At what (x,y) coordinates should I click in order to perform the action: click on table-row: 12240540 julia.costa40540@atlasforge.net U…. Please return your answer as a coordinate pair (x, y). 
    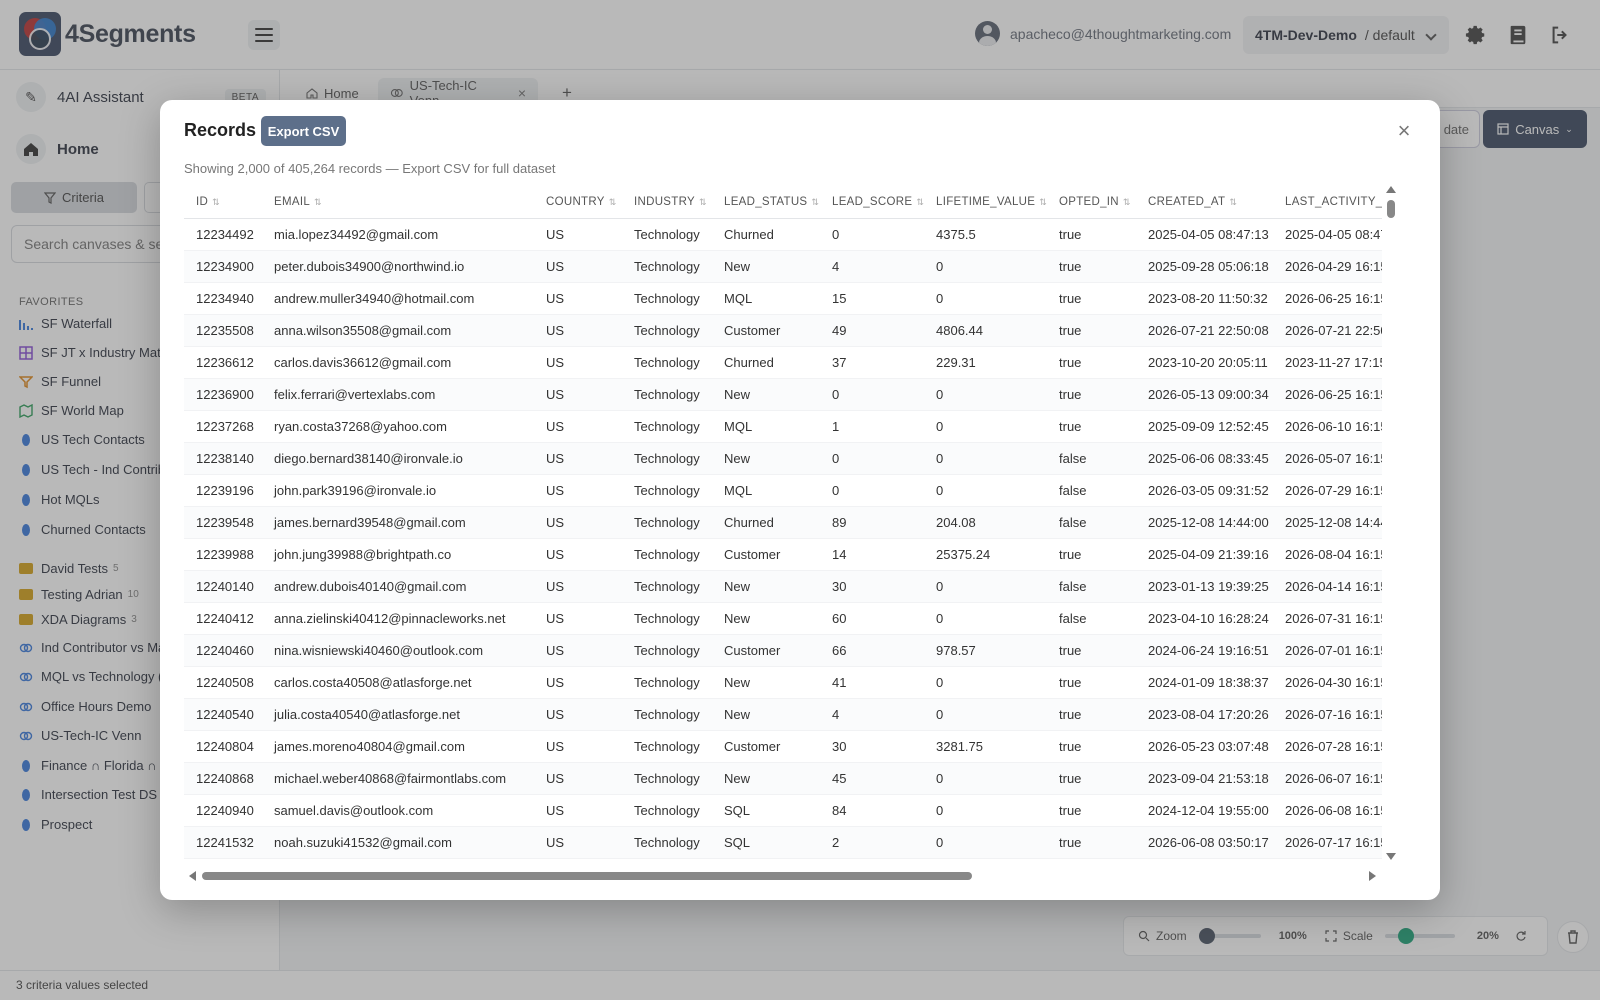
    Looking at the image, I should click on (783, 714).